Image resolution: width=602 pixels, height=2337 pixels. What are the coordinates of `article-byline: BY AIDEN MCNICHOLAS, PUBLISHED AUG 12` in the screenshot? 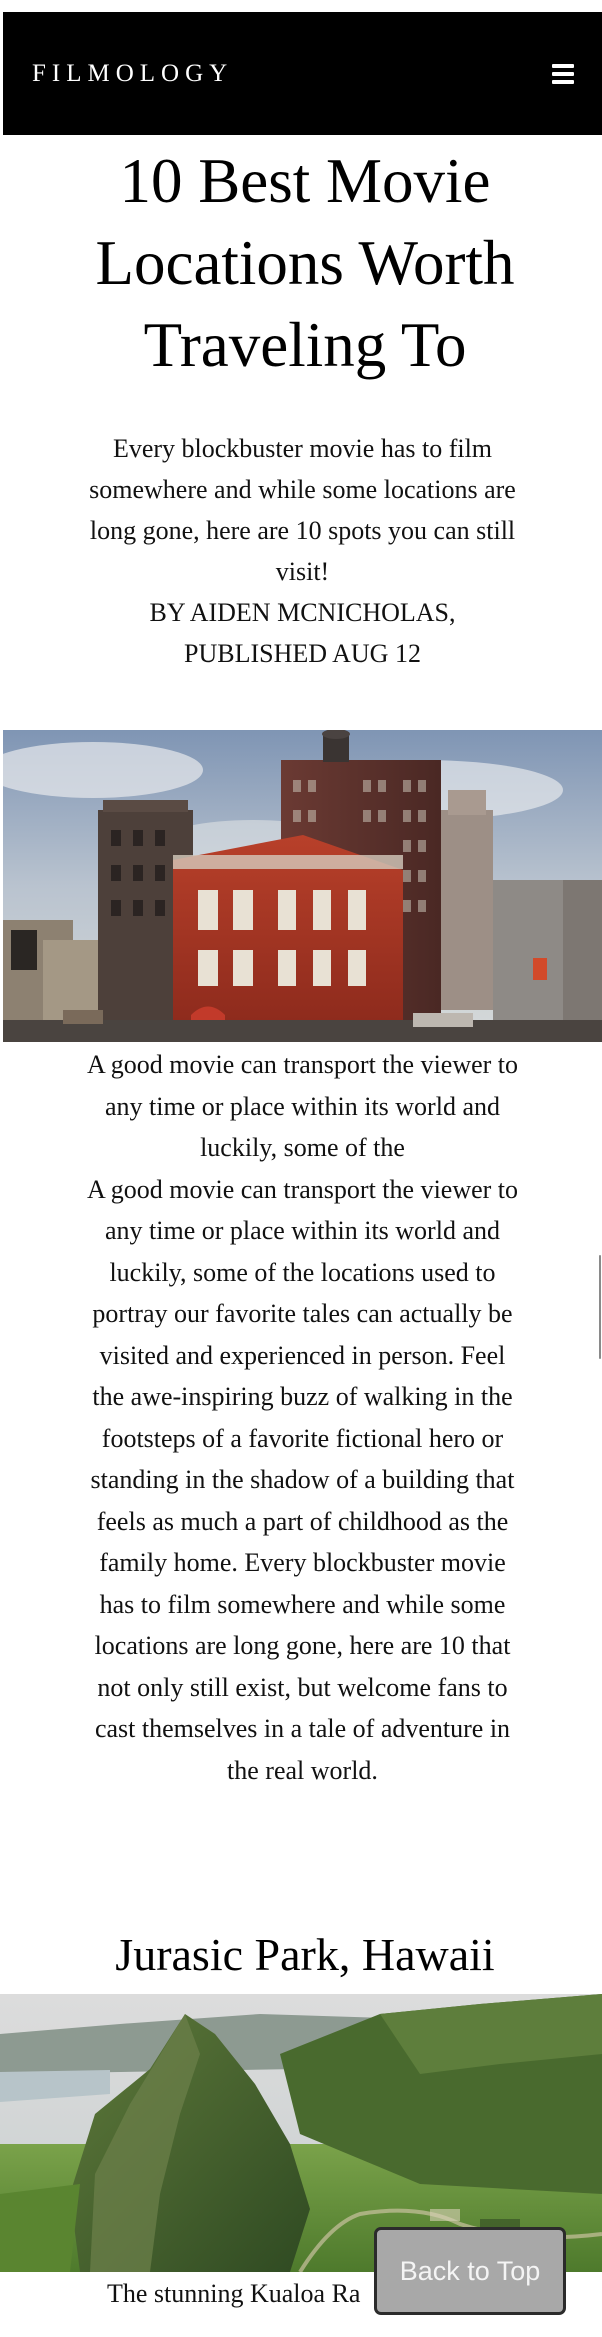 It's located at (302, 633).